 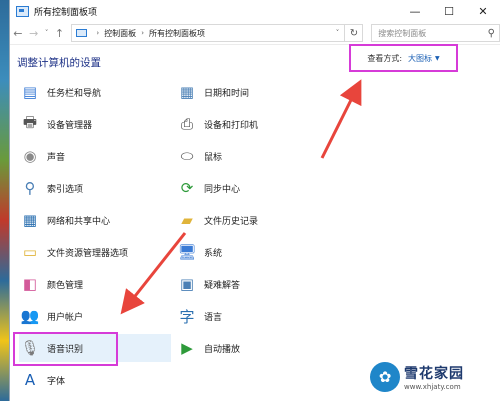 I want to click on arrow-to-speech-recognition, so click(x=153, y=273).